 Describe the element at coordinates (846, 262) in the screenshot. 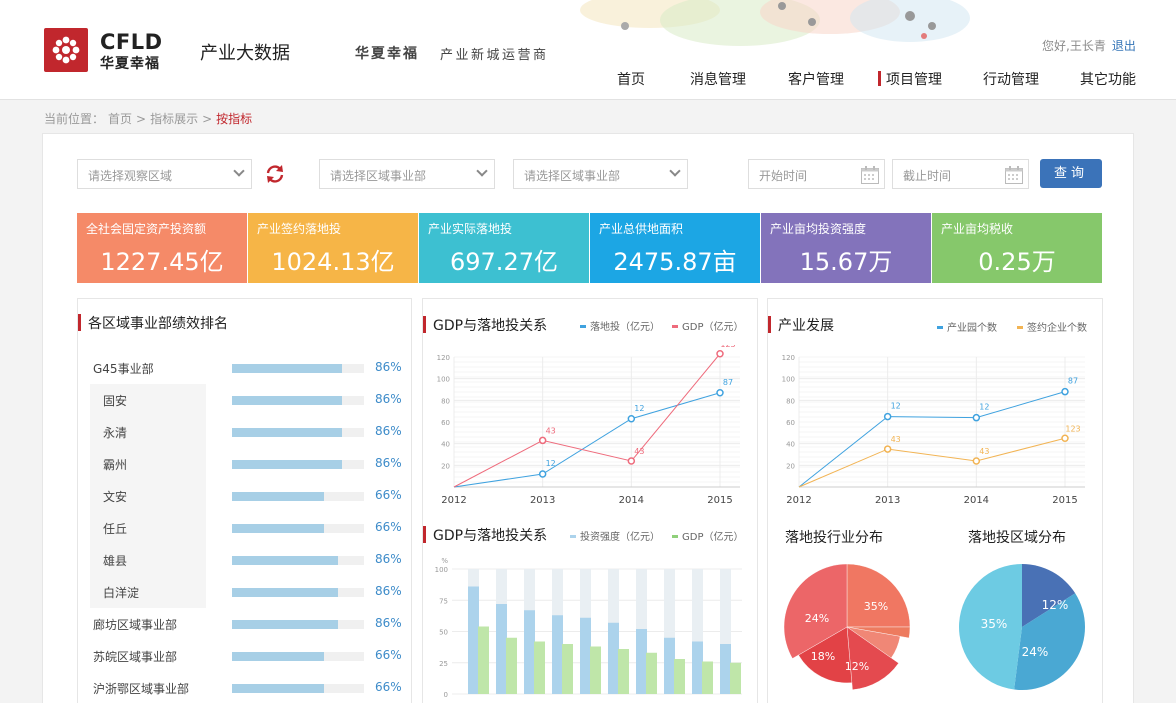

I see `metric-value: 15.67万` at that location.